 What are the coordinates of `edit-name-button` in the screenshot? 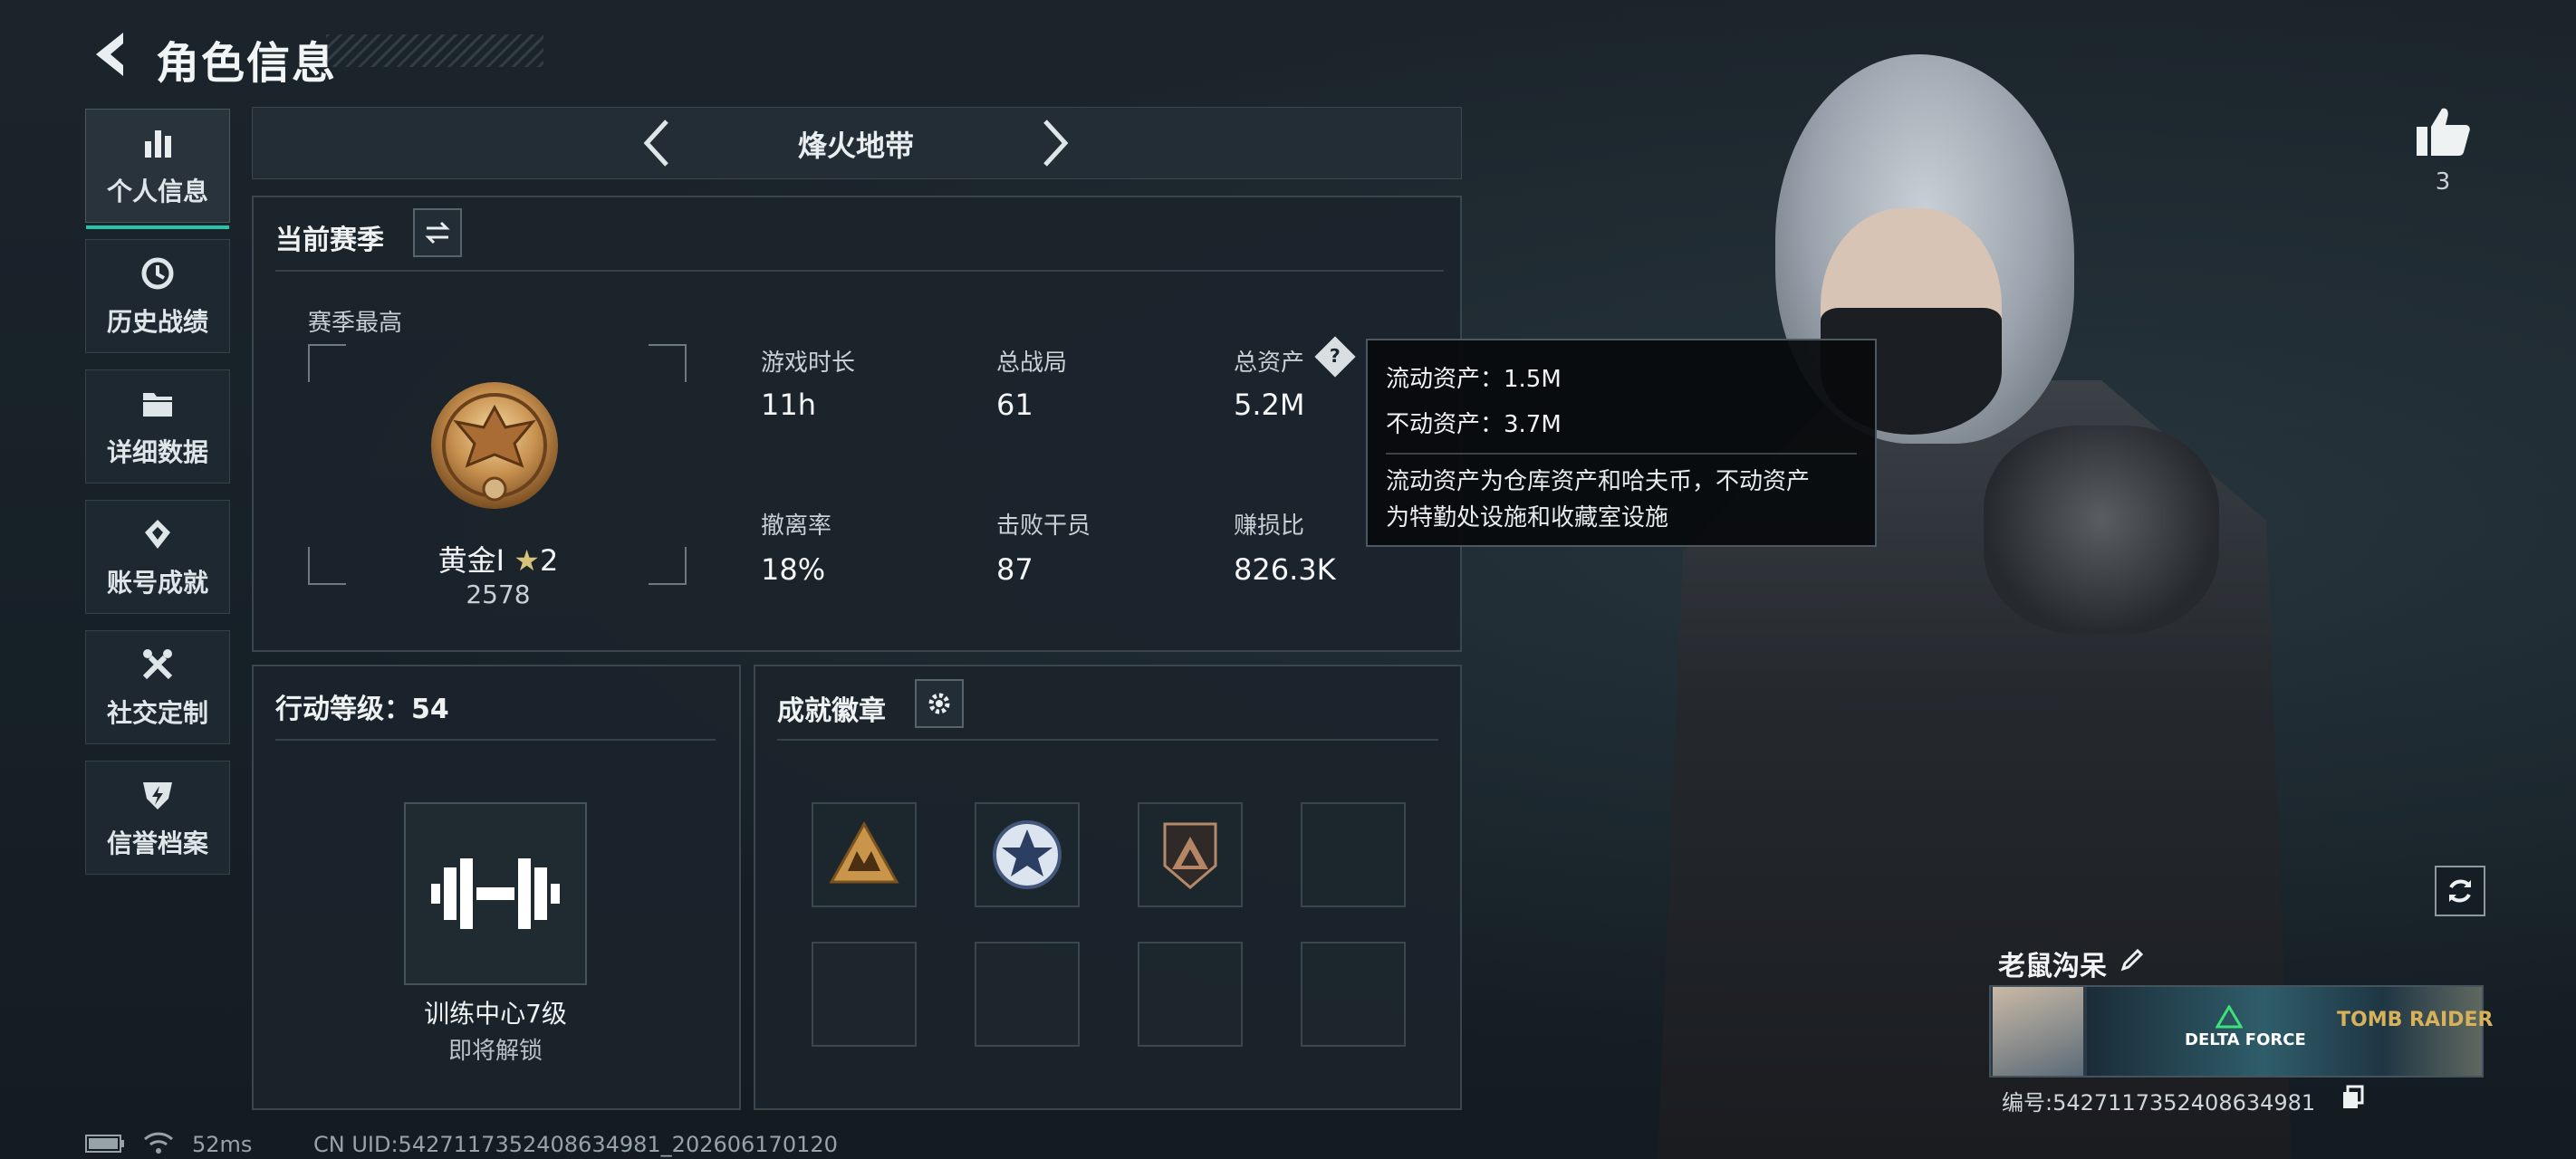 It's located at (2132, 961).